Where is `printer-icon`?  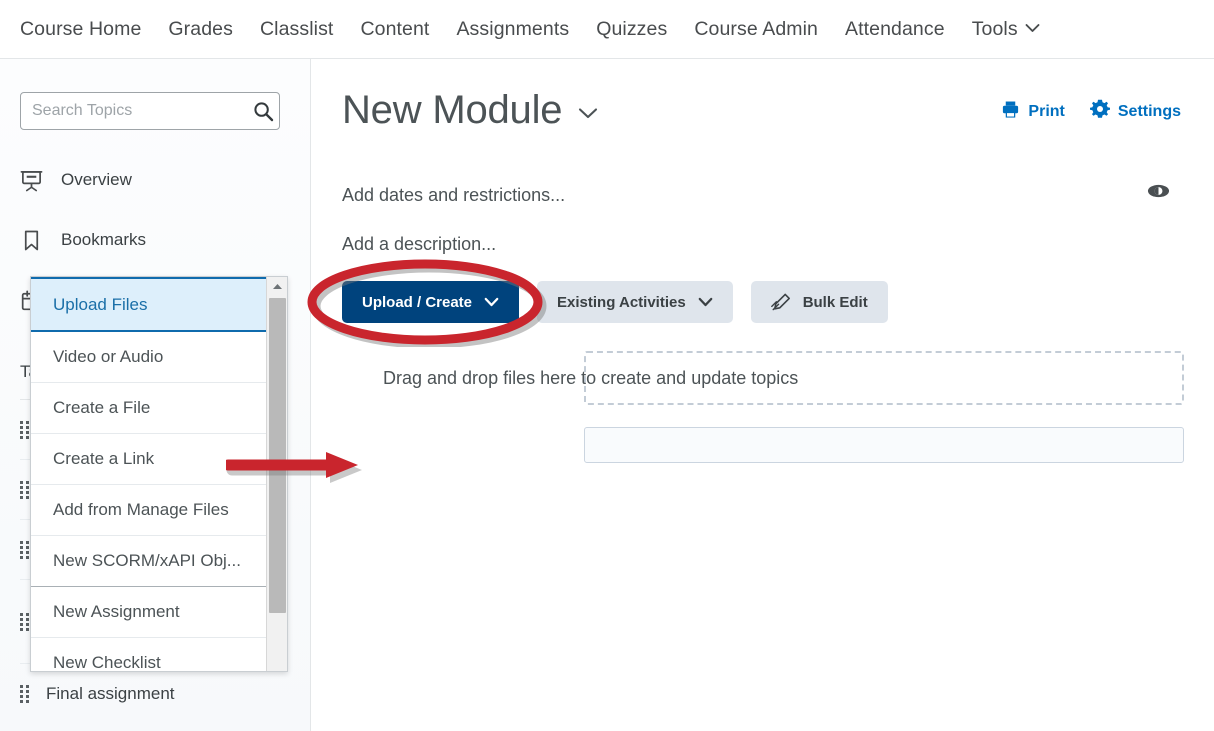 printer-icon is located at coordinates (1010, 112).